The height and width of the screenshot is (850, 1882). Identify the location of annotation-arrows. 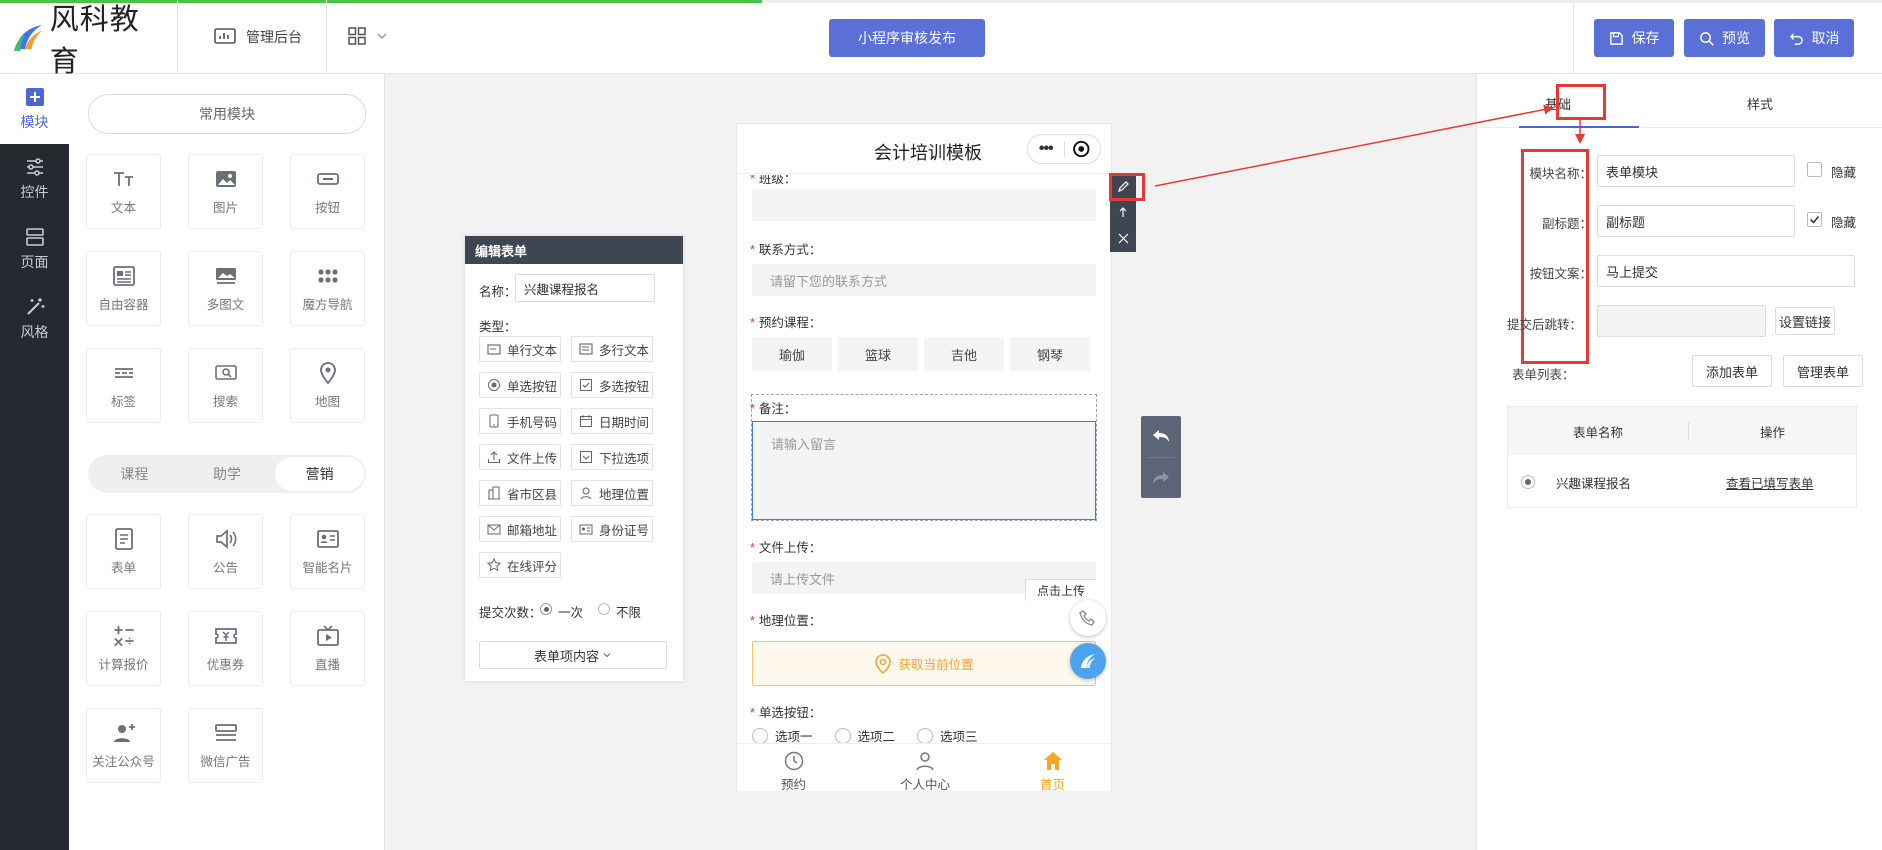
(1369, 145).